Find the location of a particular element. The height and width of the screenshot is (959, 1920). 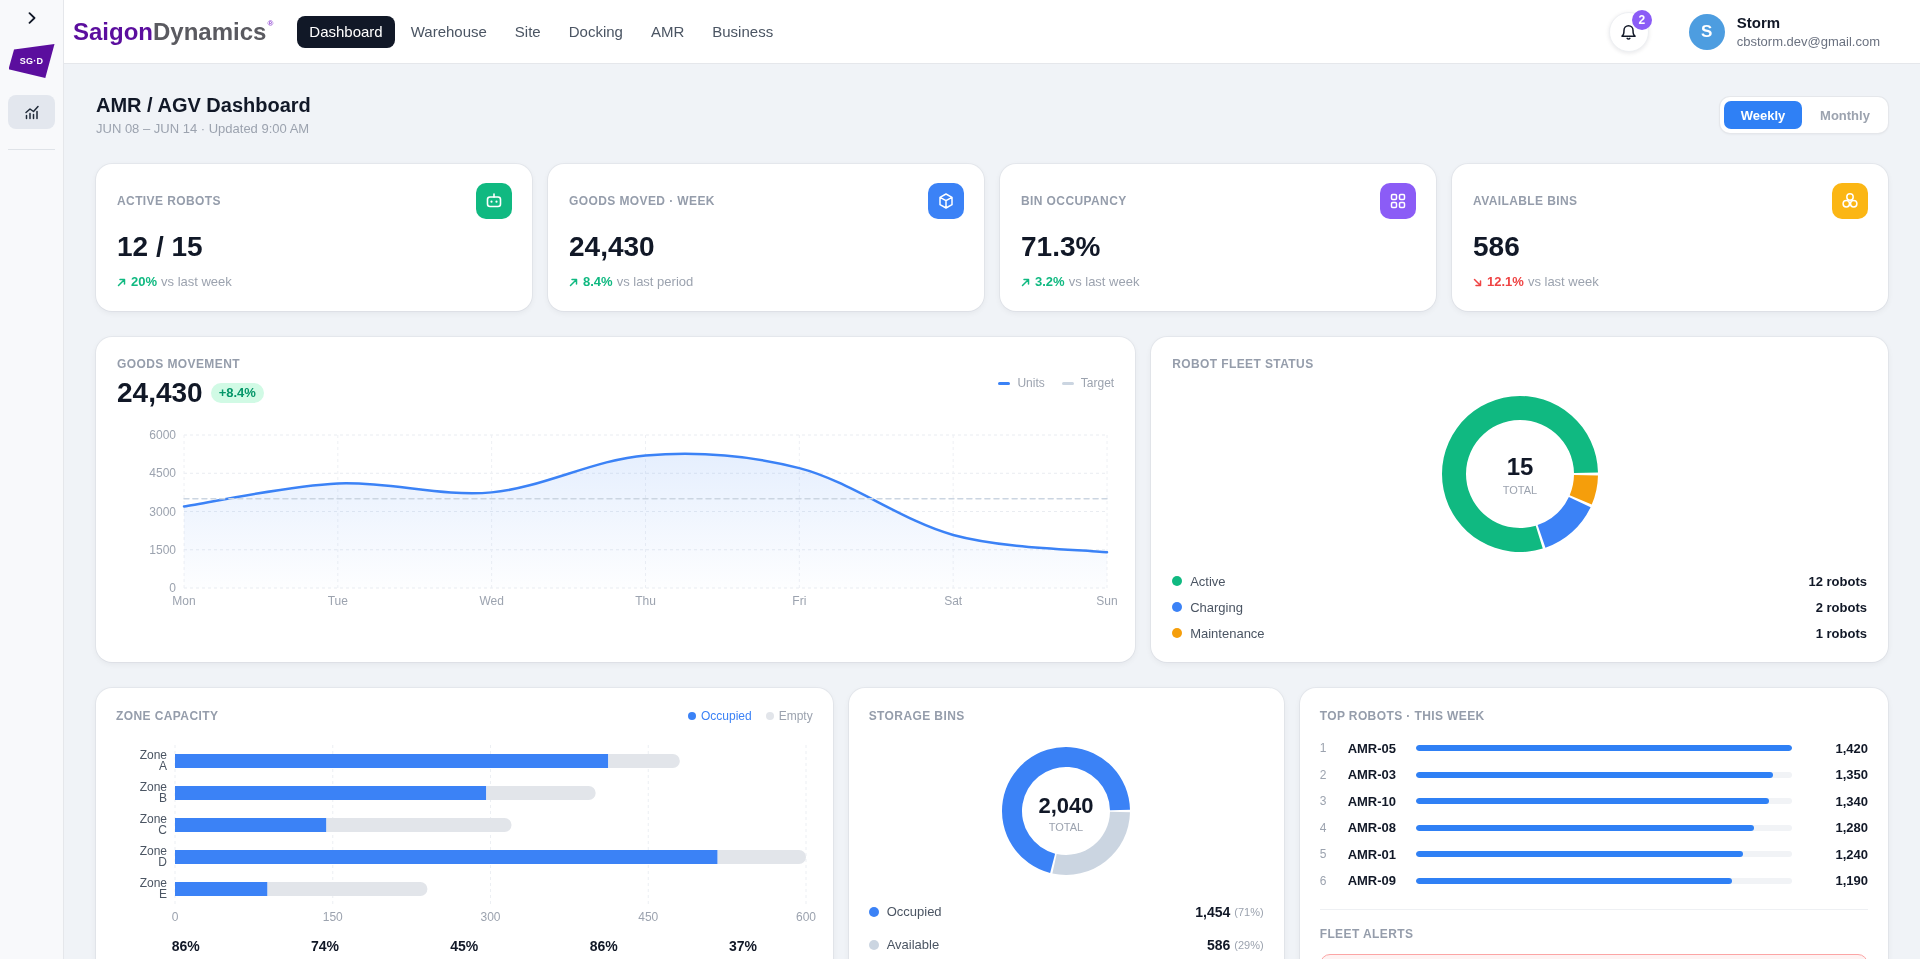

section-title: FLEET ALERTS is located at coordinates (1367, 934).